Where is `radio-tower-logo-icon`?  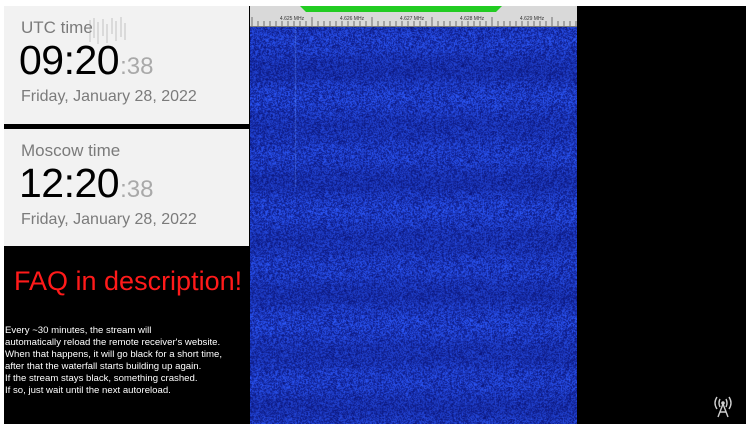
radio-tower-logo-icon is located at coordinates (723, 407).